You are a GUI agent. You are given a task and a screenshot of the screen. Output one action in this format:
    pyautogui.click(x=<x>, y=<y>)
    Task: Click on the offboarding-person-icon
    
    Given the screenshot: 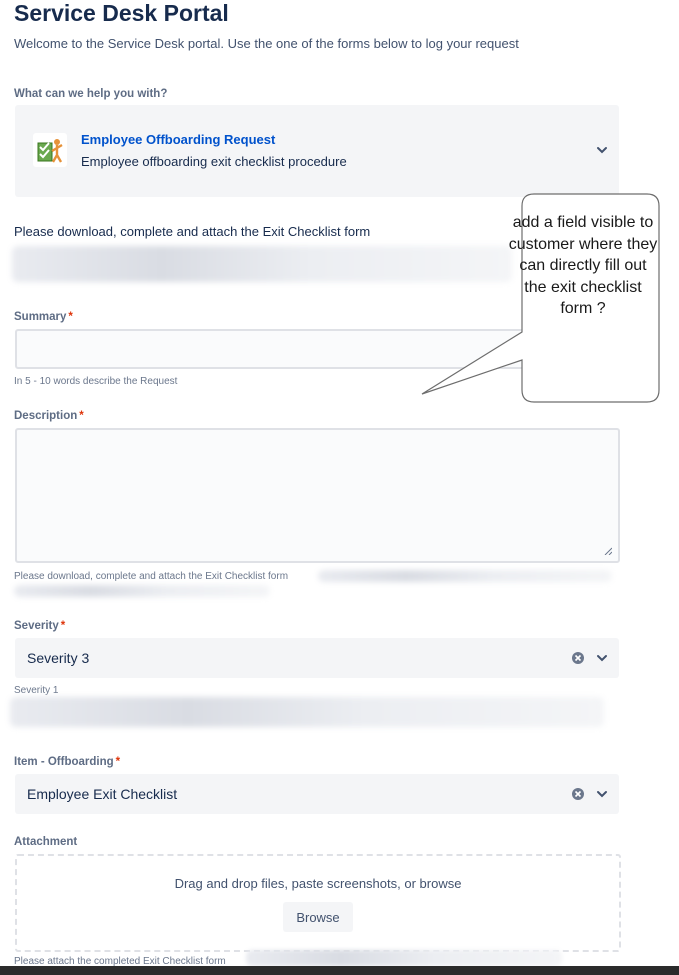 What is the action you would take?
    pyautogui.click(x=50, y=150)
    